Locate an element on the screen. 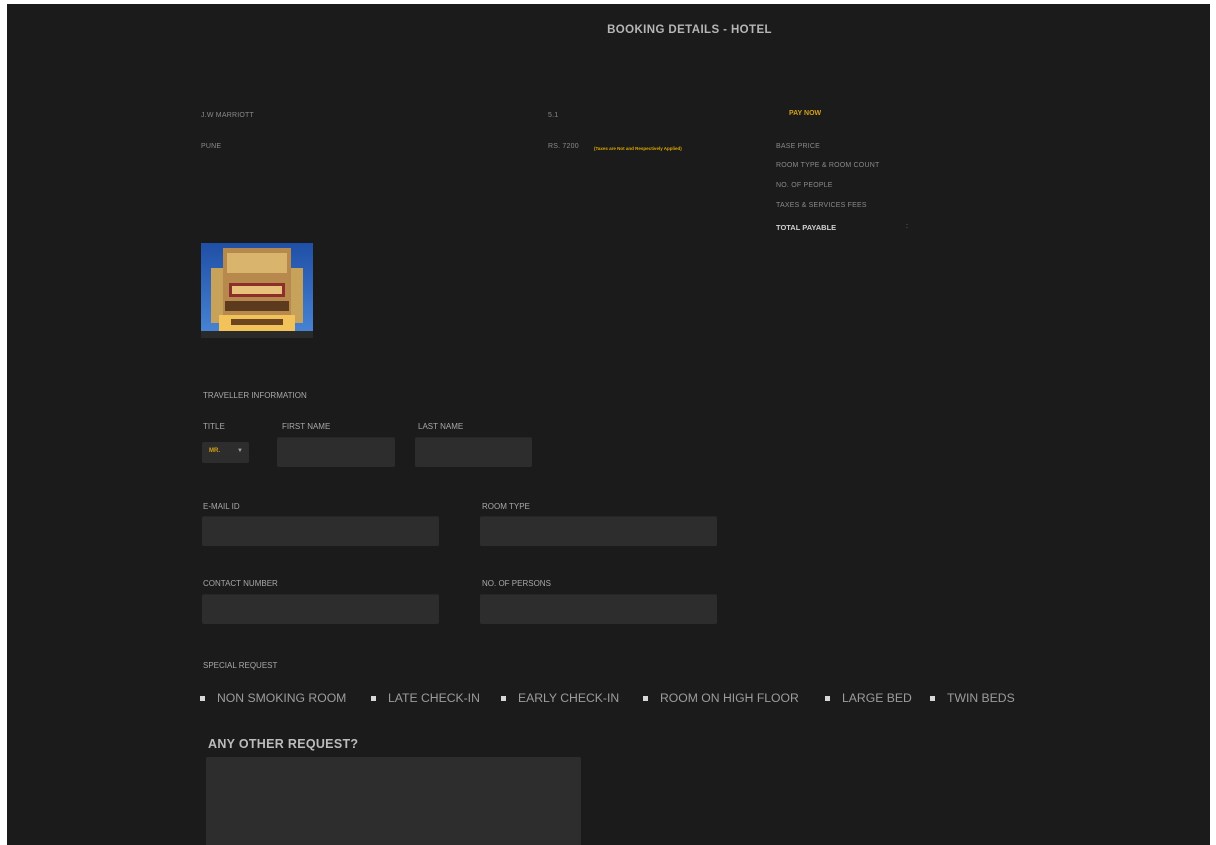  email-input is located at coordinates (320, 531).